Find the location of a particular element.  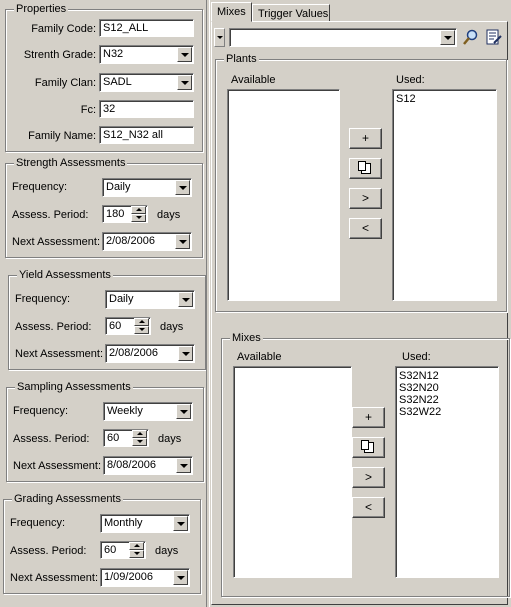

family-code-field: S12_ALL is located at coordinates (146, 28).